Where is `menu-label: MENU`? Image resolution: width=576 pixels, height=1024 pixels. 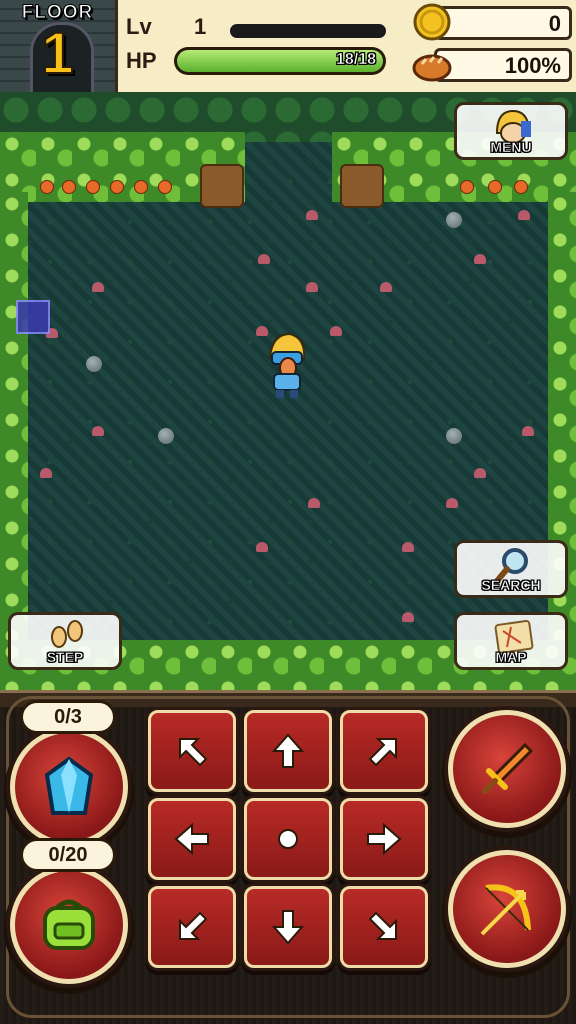
menu-label: MENU is located at coordinates (511, 147).